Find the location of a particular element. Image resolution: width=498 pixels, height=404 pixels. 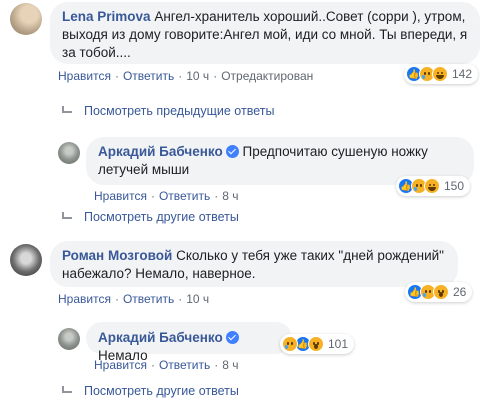

view-previous-replies: Посмотреть предыдущие ответы is located at coordinates (168, 111).